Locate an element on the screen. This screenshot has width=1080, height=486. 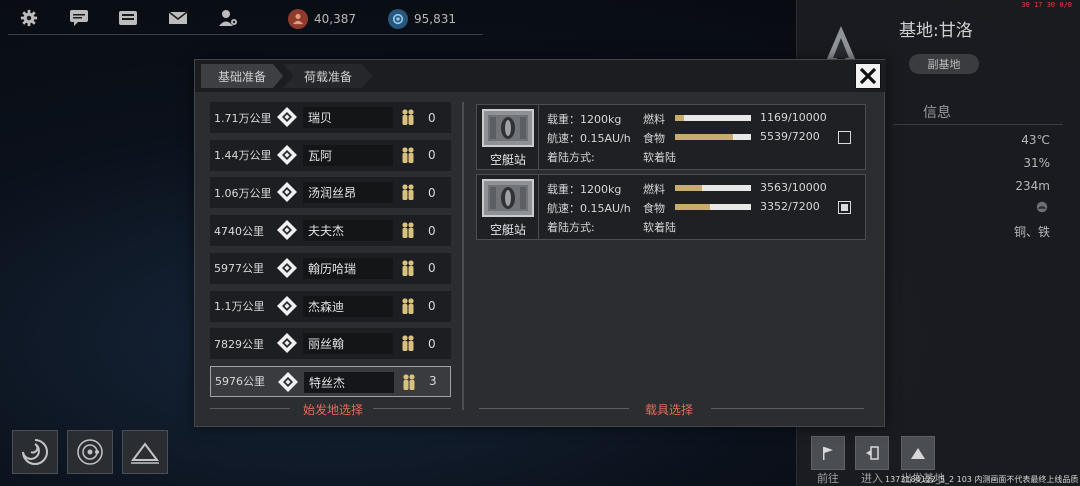
user-settings-icon is located at coordinates (228, 18).